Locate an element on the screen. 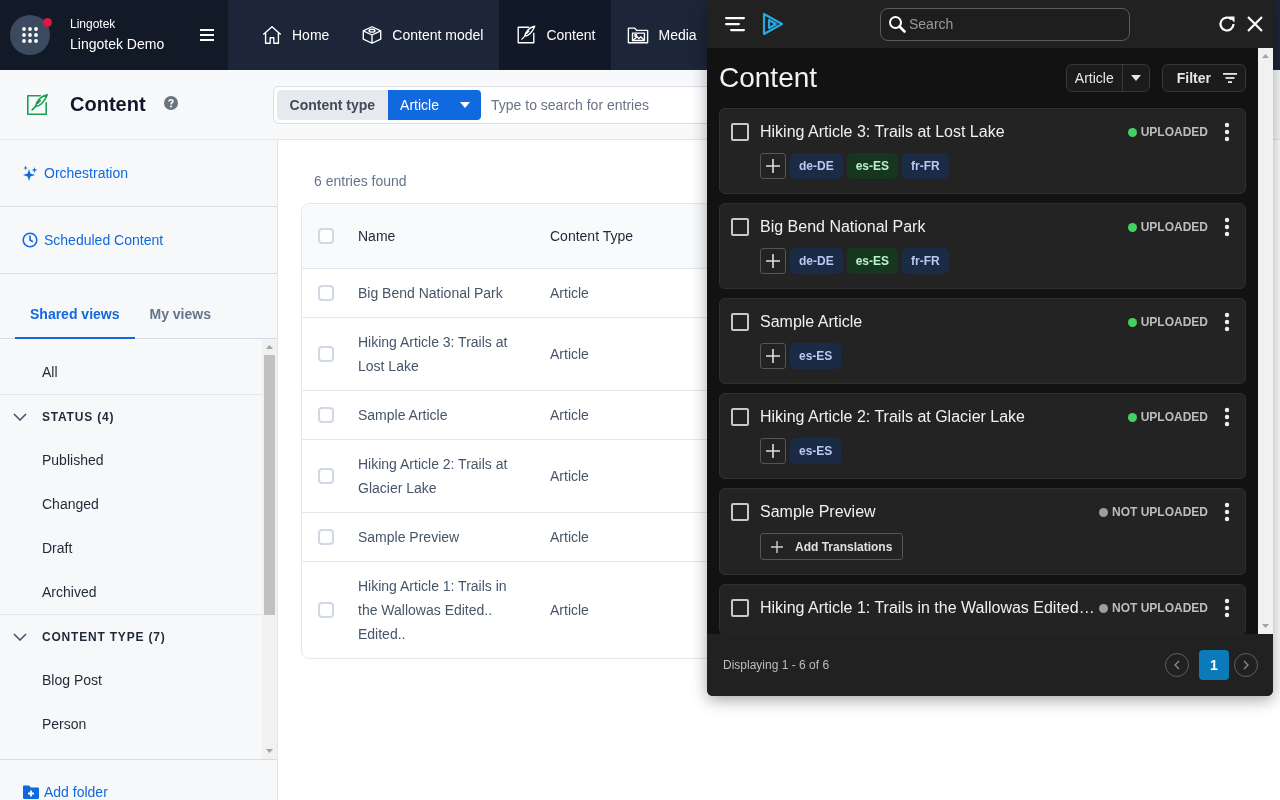 The height and width of the screenshot is (800, 1280). content-type-dropdown: Article is located at coordinates (434, 104).